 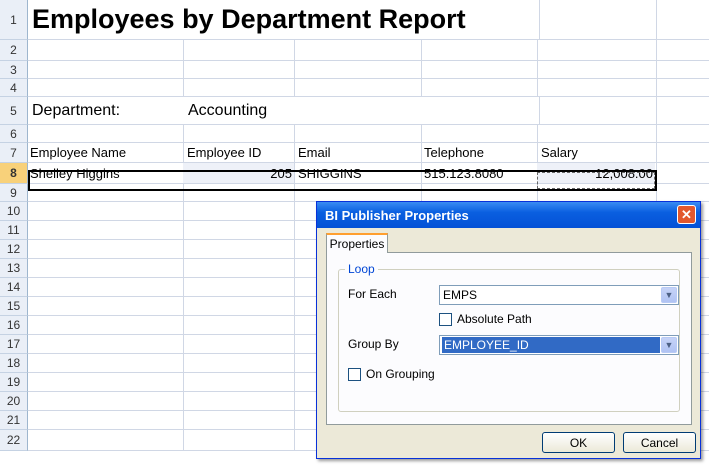 I want to click on header-telephone: Telephone, so click(x=479, y=152).